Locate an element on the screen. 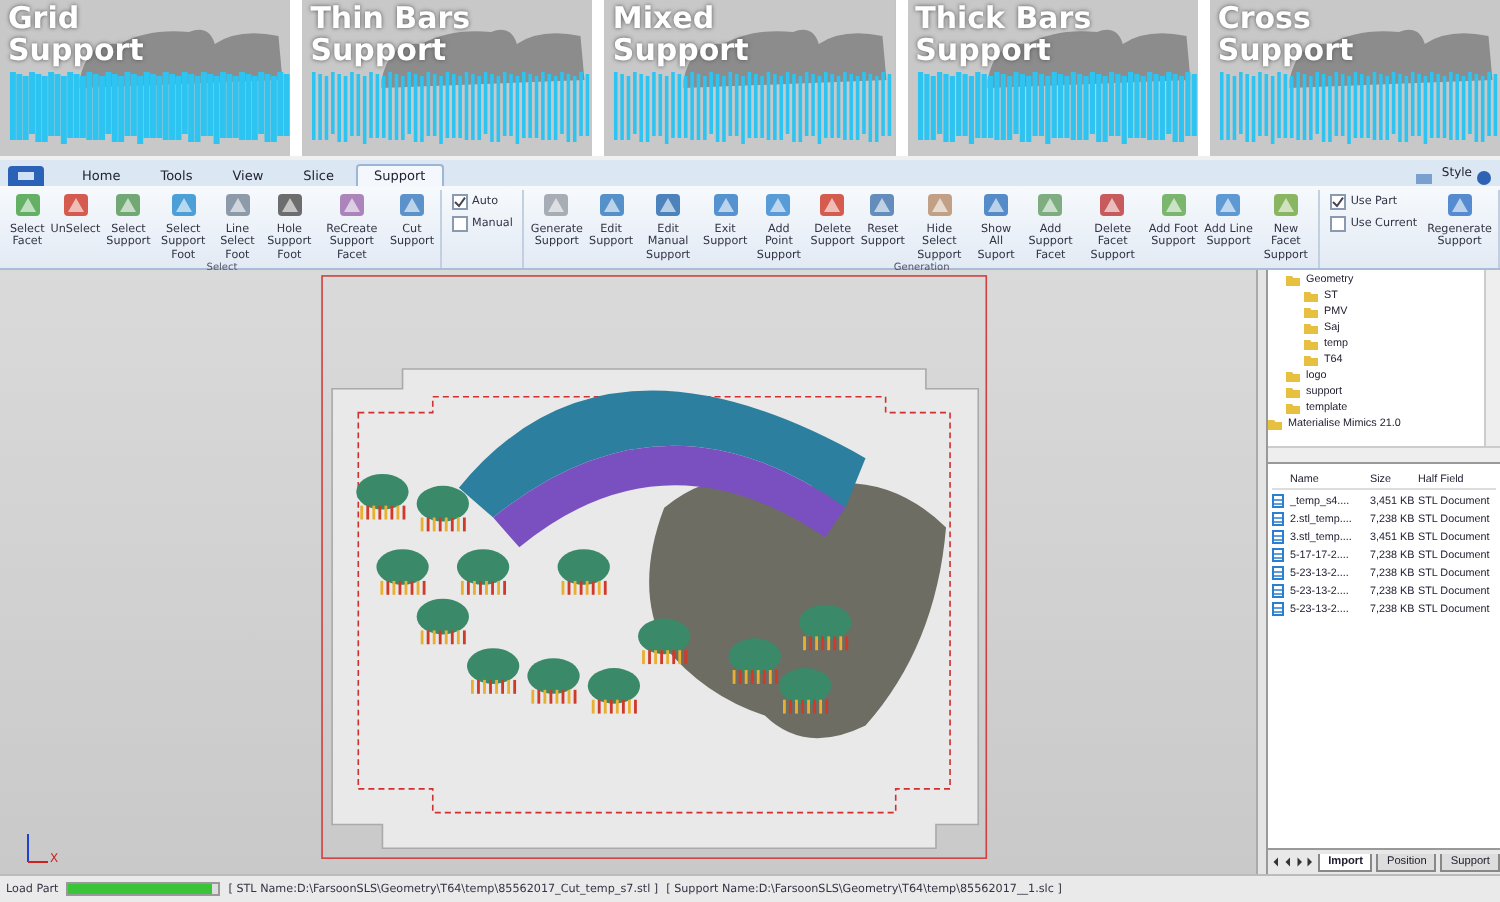 The height and width of the screenshot is (902, 1500). help-icon is located at coordinates (1484, 178).